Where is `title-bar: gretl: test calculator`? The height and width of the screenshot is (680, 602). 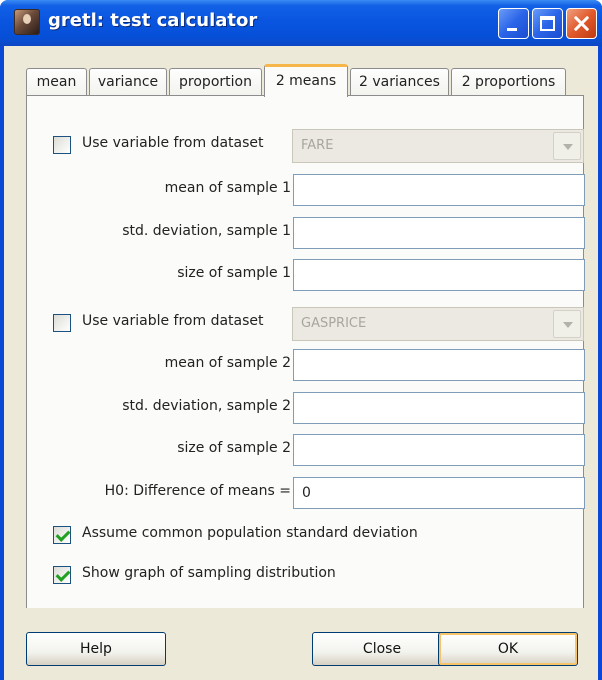 title-bar: gretl: test calculator is located at coordinates (301, 23).